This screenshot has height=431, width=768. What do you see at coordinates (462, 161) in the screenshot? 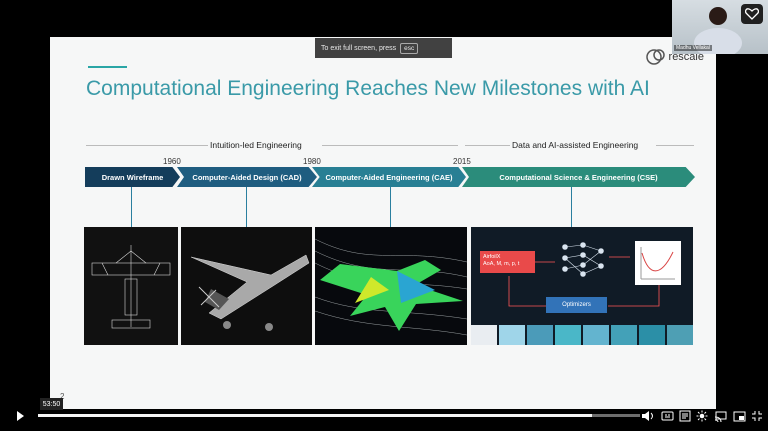
I see `year-2015: 2015` at bounding box center [462, 161].